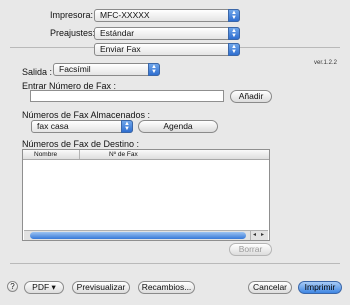  What do you see at coordinates (127, 96) in the screenshot?
I see `fax-number-input` at bounding box center [127, 96].